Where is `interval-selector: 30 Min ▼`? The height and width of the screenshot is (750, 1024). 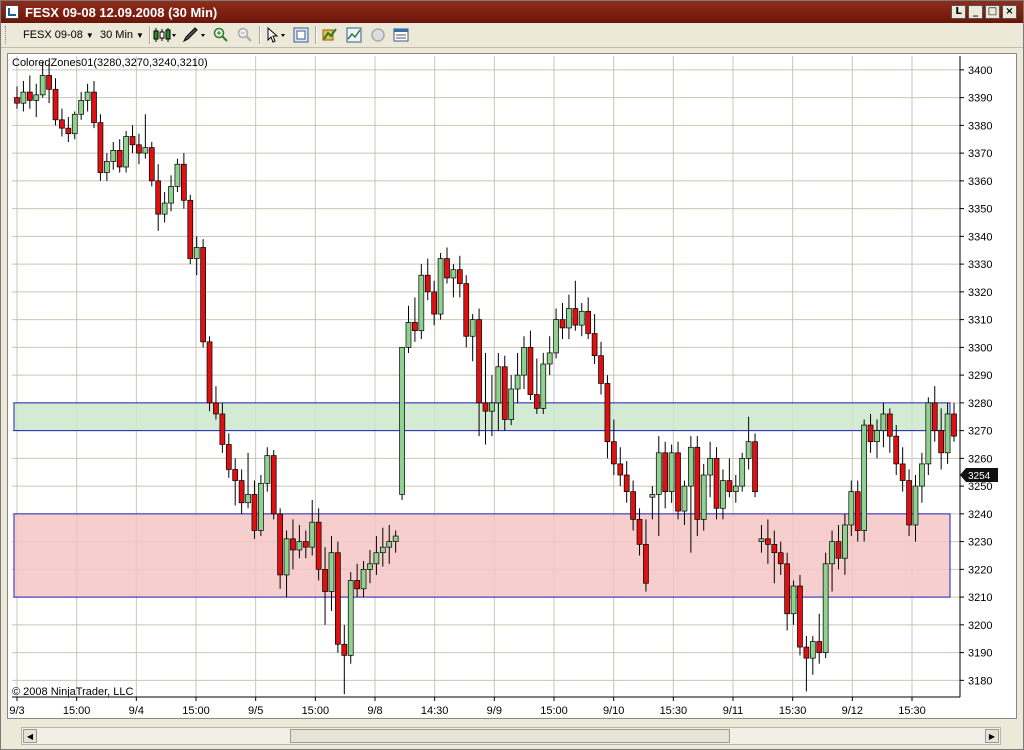 interval-selector: 30 Min ▼ is located at coordinates (122, 35).